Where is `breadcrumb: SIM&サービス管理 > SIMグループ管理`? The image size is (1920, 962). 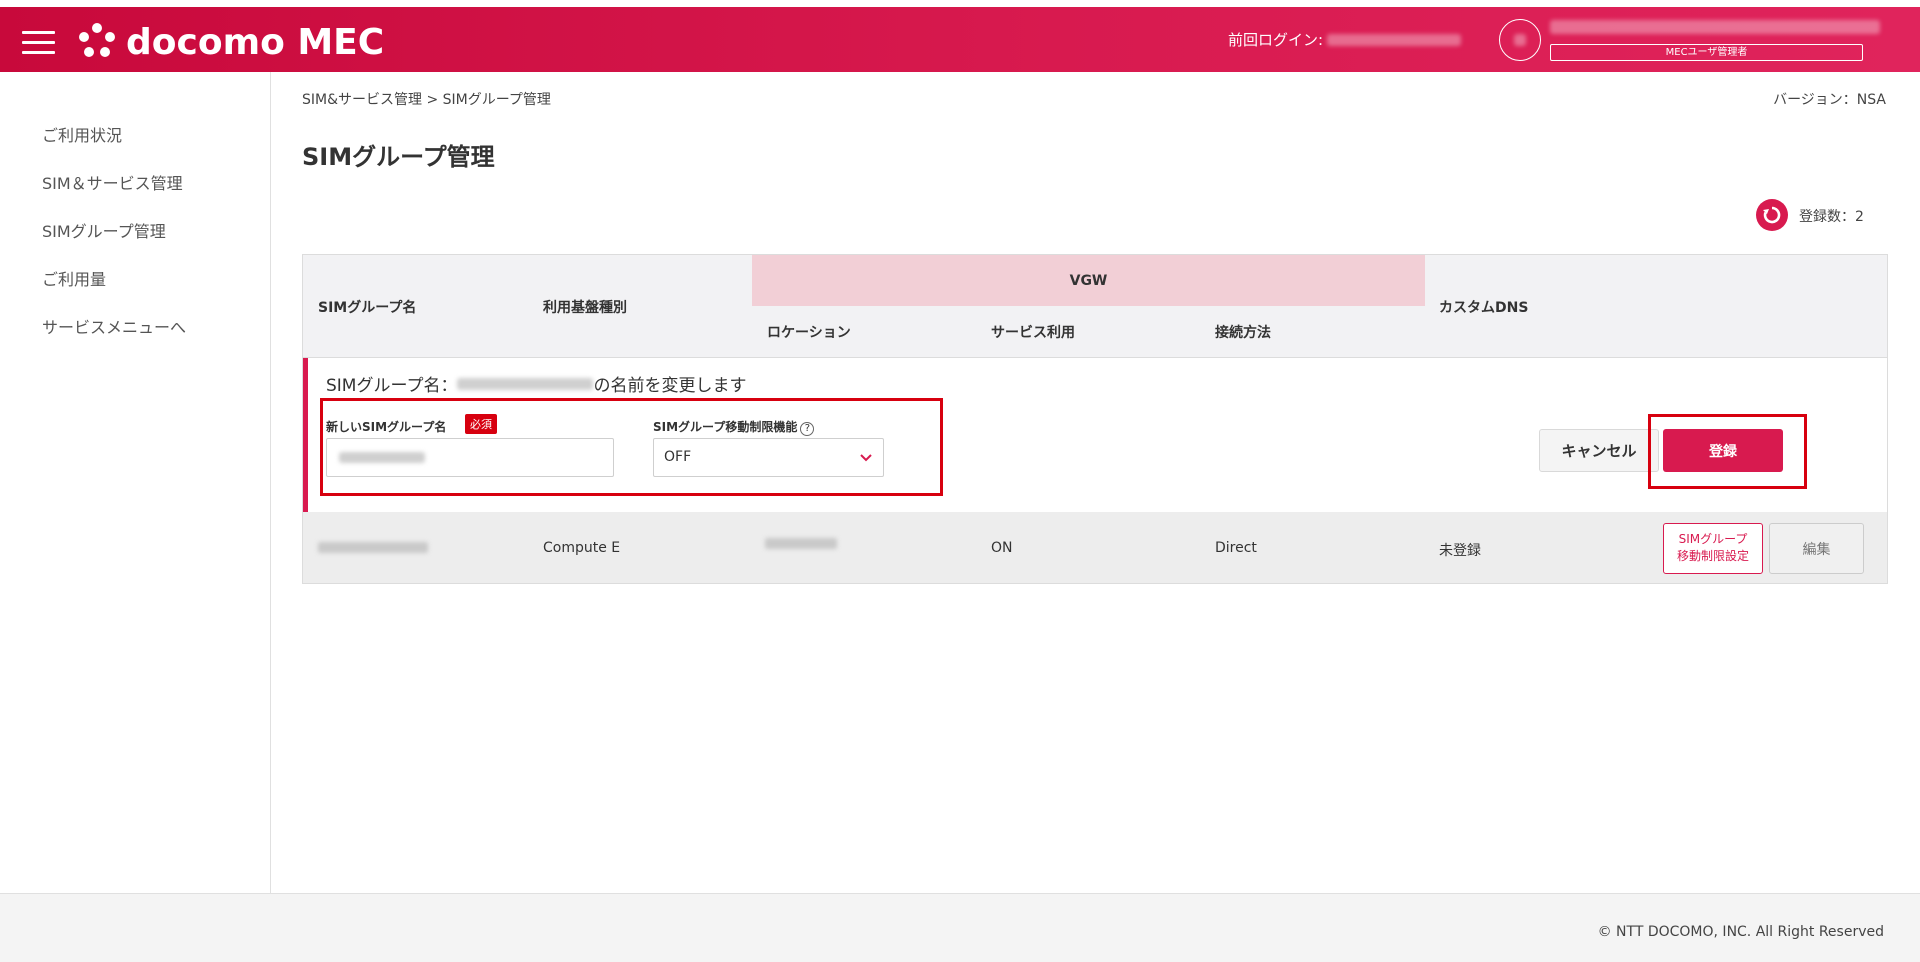
breadcrumb: SIM&サービス管理 > SIMグループ管理 is located at coordinates (426, 99).